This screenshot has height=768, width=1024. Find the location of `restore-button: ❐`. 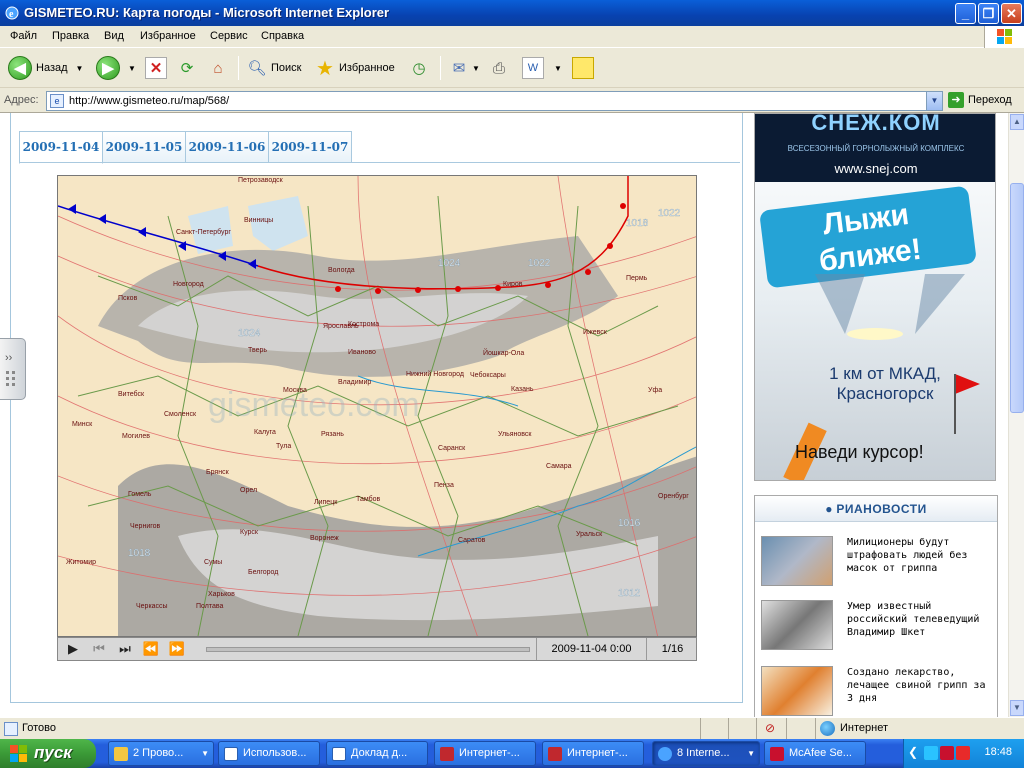

restore-button: ❐ is located at coordinates (988, 13).